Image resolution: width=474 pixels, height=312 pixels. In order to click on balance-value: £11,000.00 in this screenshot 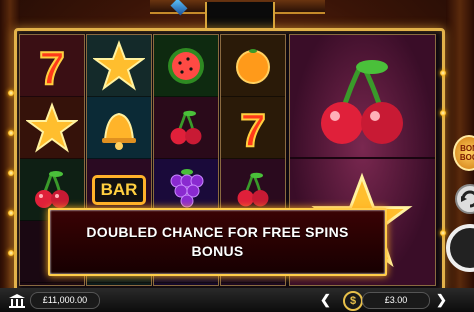, I will do `click(65, 300)`.